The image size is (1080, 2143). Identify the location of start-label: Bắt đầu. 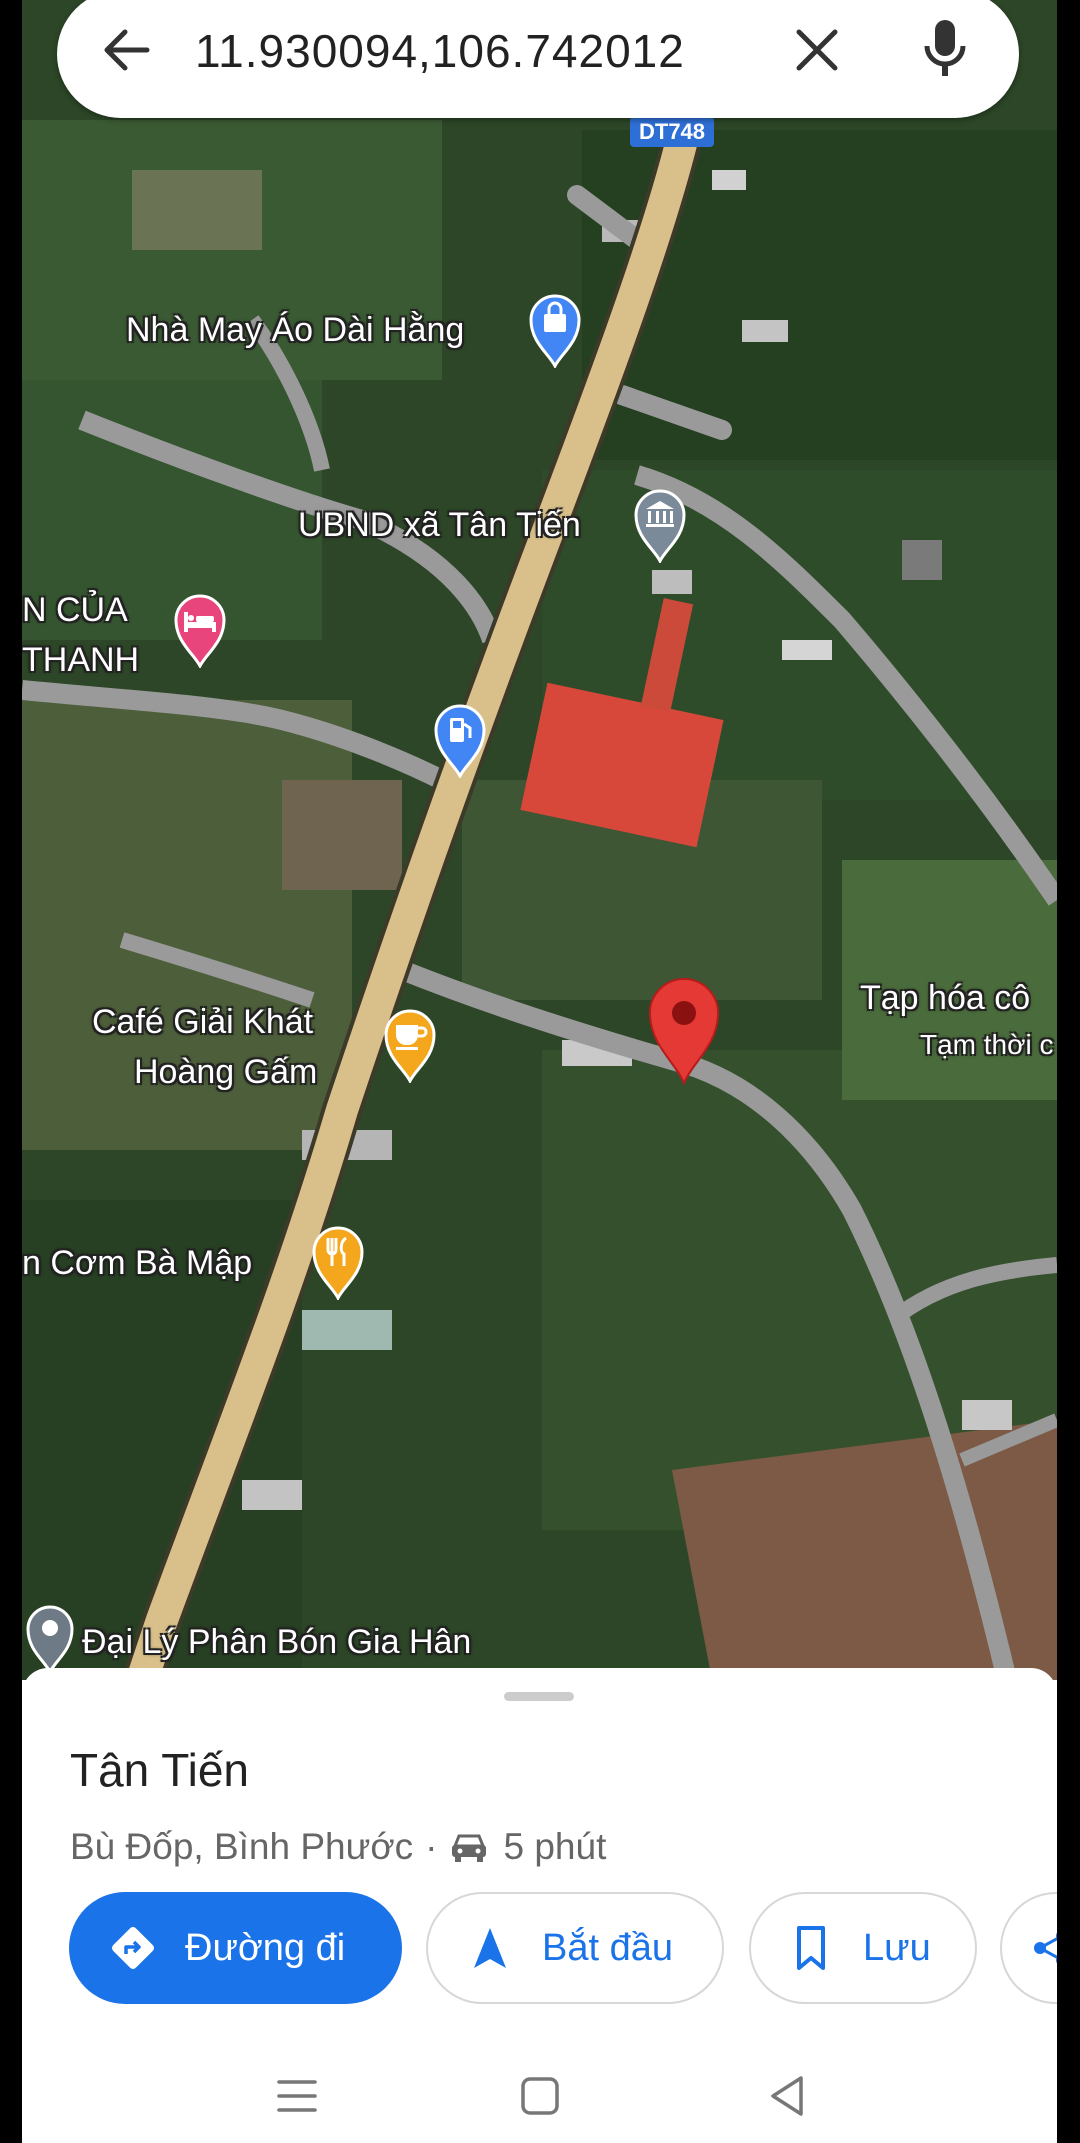
(607, 1947).